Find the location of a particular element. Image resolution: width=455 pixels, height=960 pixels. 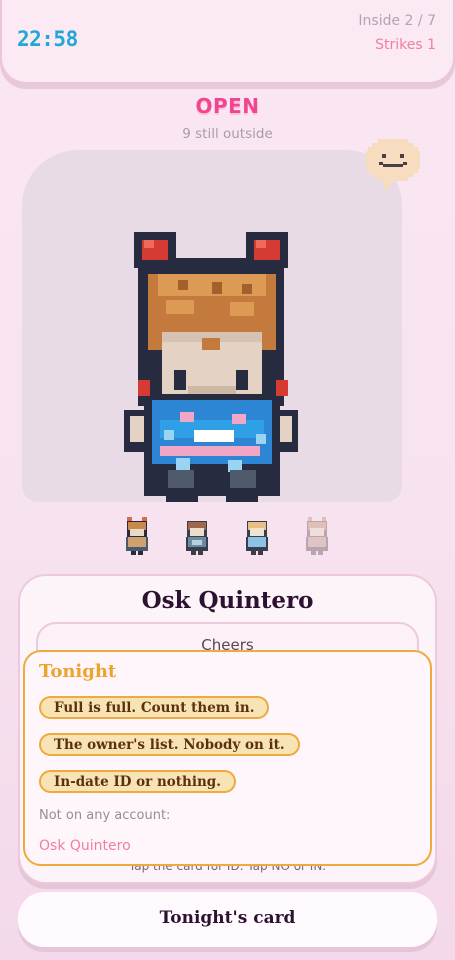

door-status: OPEN is located at coordinates (227, 106).